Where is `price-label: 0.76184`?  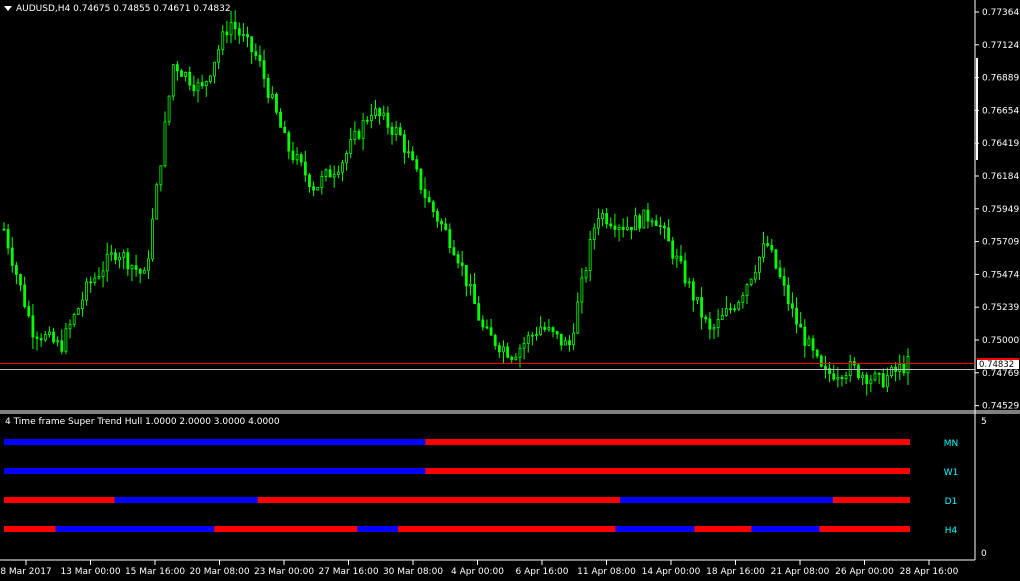
price-label: 0.76184 is located at coordinates (1000, 177).